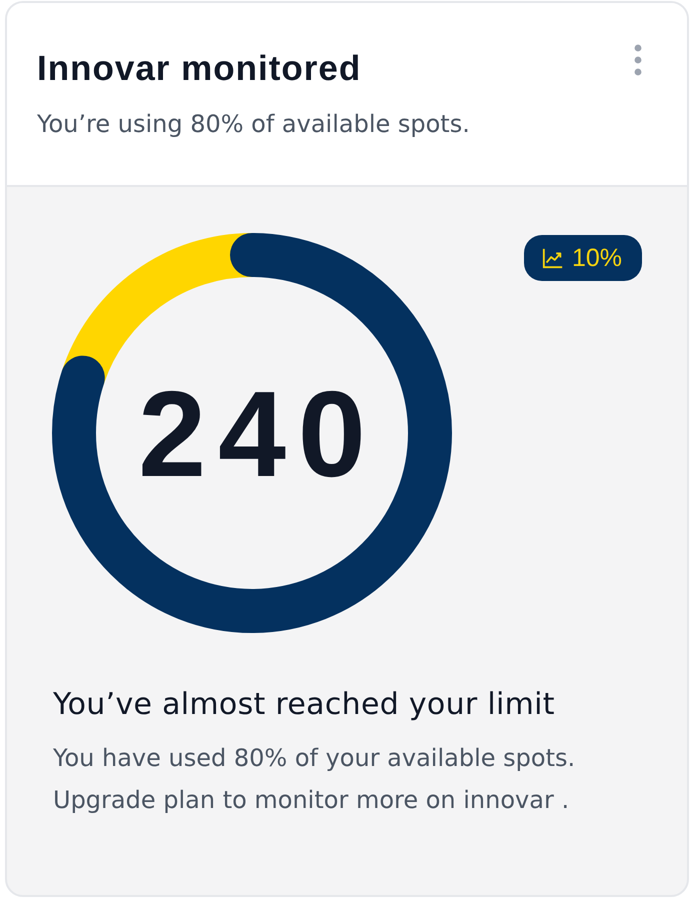 This screenshot has width=690, height=898. What do you see at coordinates (304, 705) in the screenshot?
I see `notice-heading: You’ve almost reached your limit` at bounding box center [304, 705].